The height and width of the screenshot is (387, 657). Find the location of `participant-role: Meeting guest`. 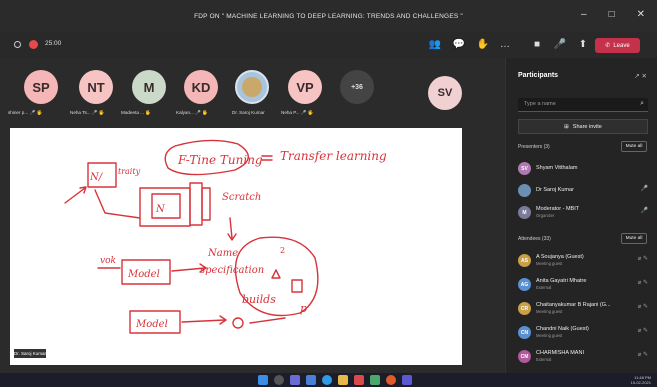

participant-role: Meeting guest is located at coordinates (549, 311).